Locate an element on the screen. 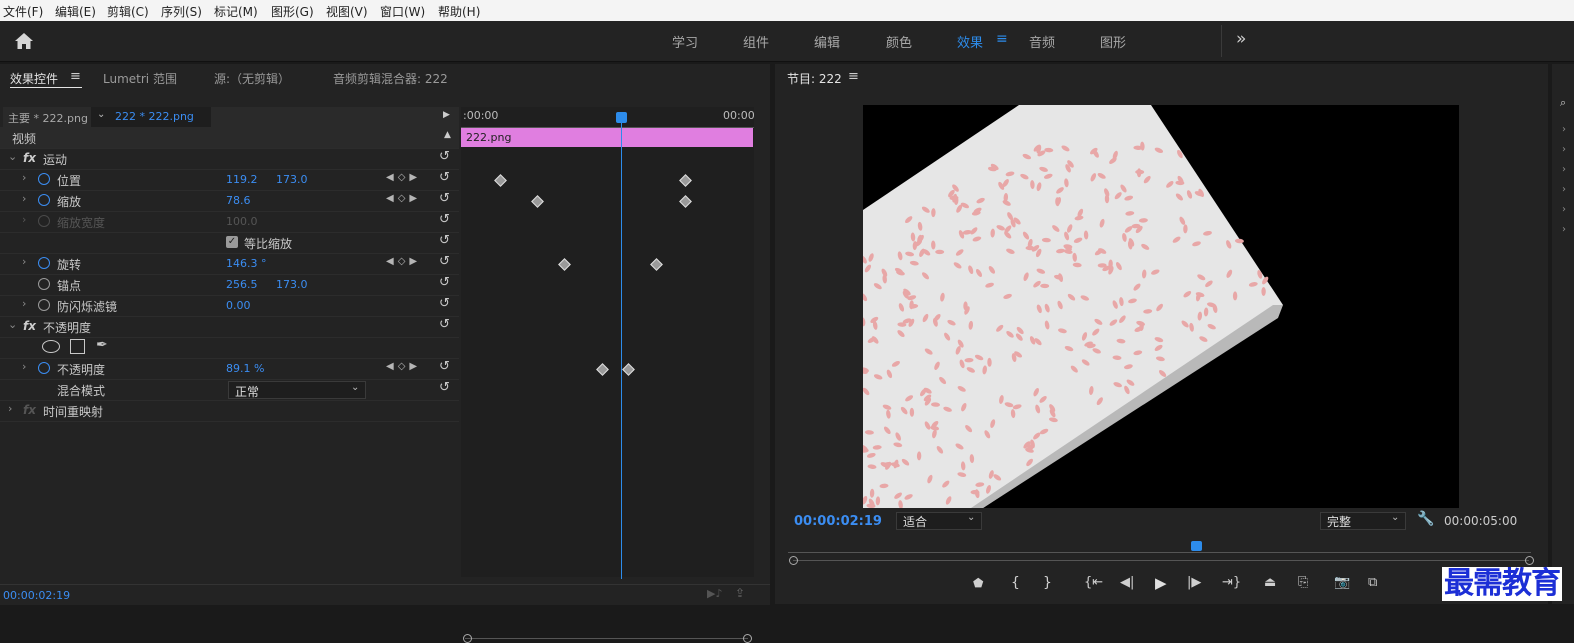 Image resolution: width=1574 pixels, height=643 pixels. mark-in-icon: { is located at coordinates (1015, 583).